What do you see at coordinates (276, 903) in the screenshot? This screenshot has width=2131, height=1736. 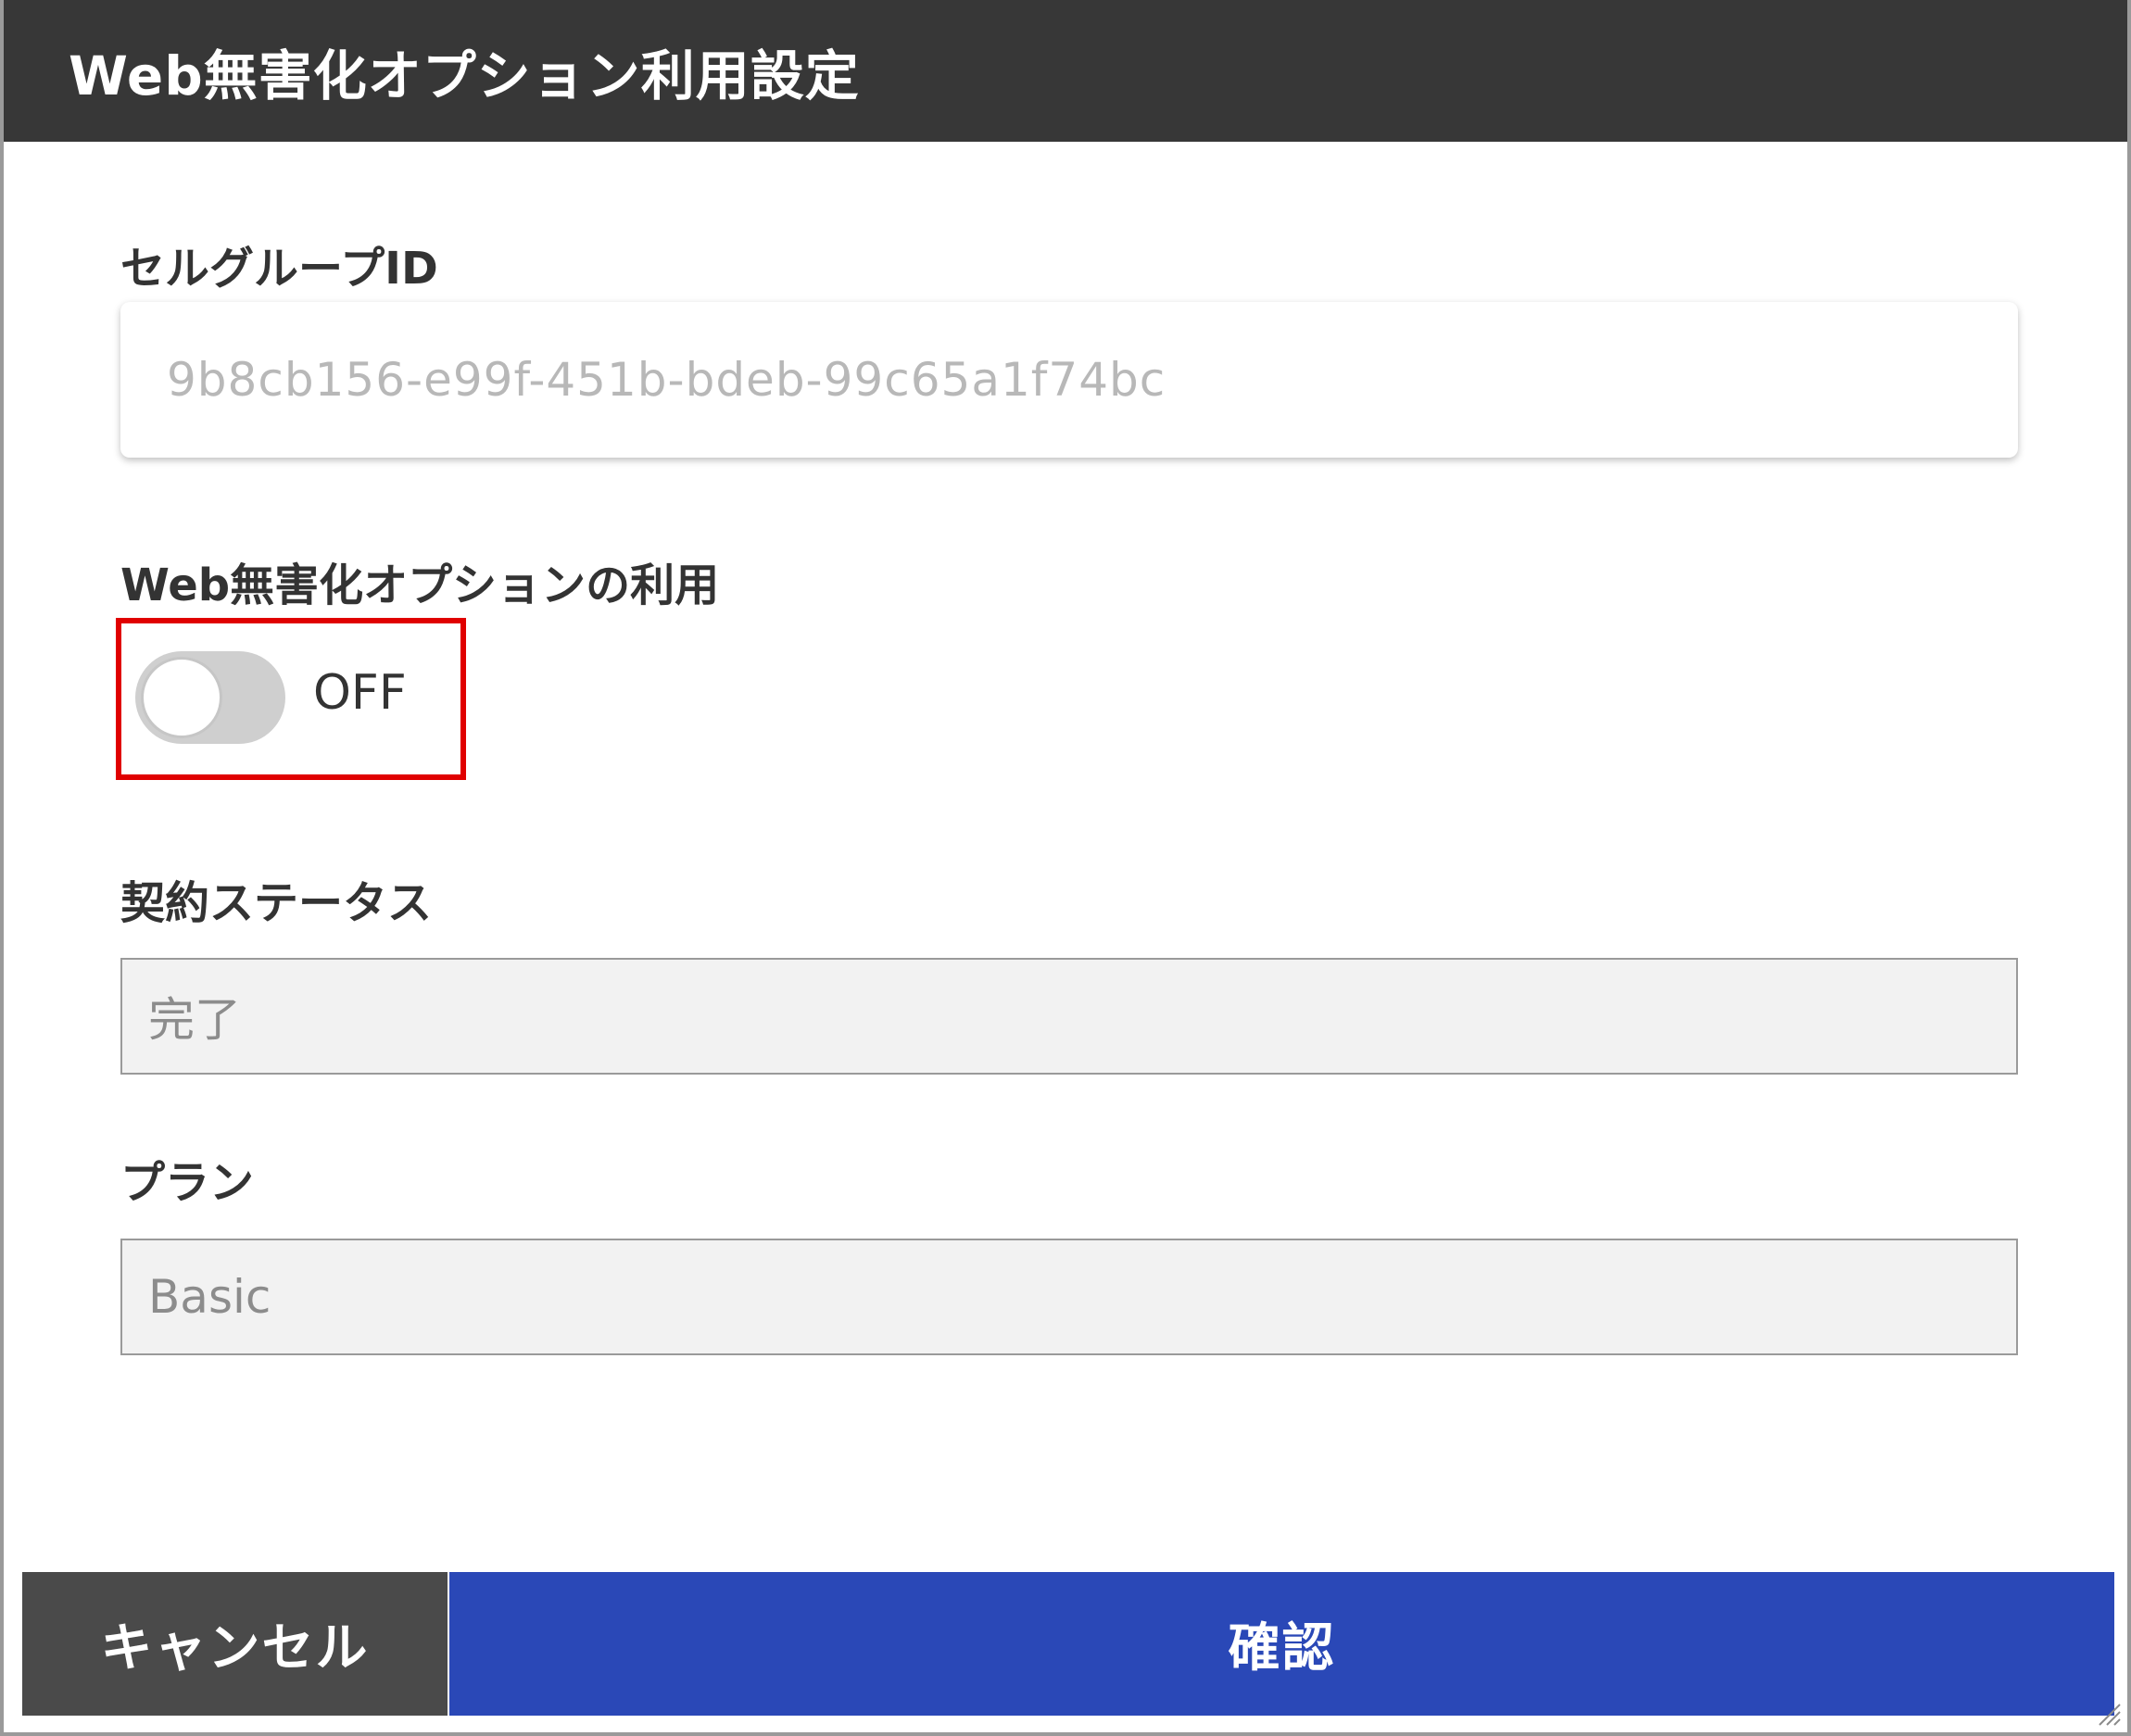 I see `contract-status-label: 契約ステータス` at bounding box center [276, 903].